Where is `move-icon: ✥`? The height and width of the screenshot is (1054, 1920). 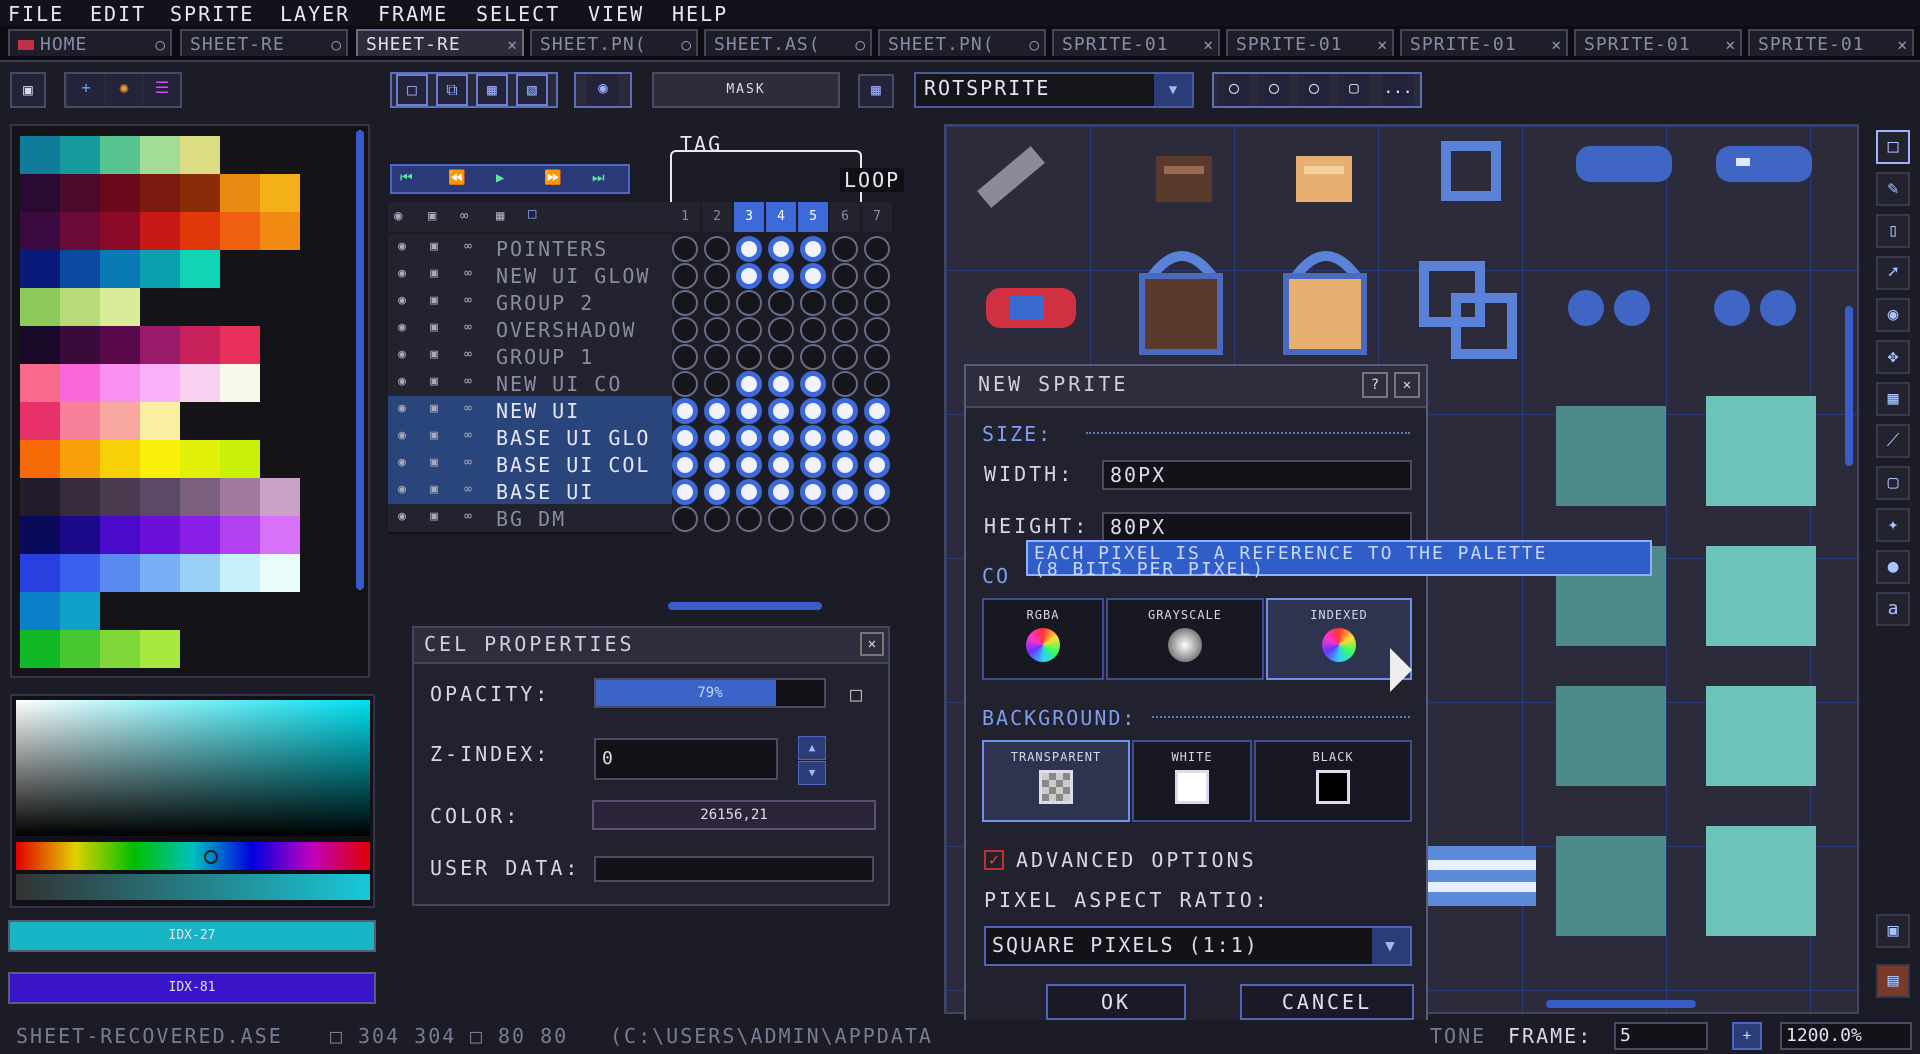
move-icon: ✥ is located at coordinates (1893, 357).